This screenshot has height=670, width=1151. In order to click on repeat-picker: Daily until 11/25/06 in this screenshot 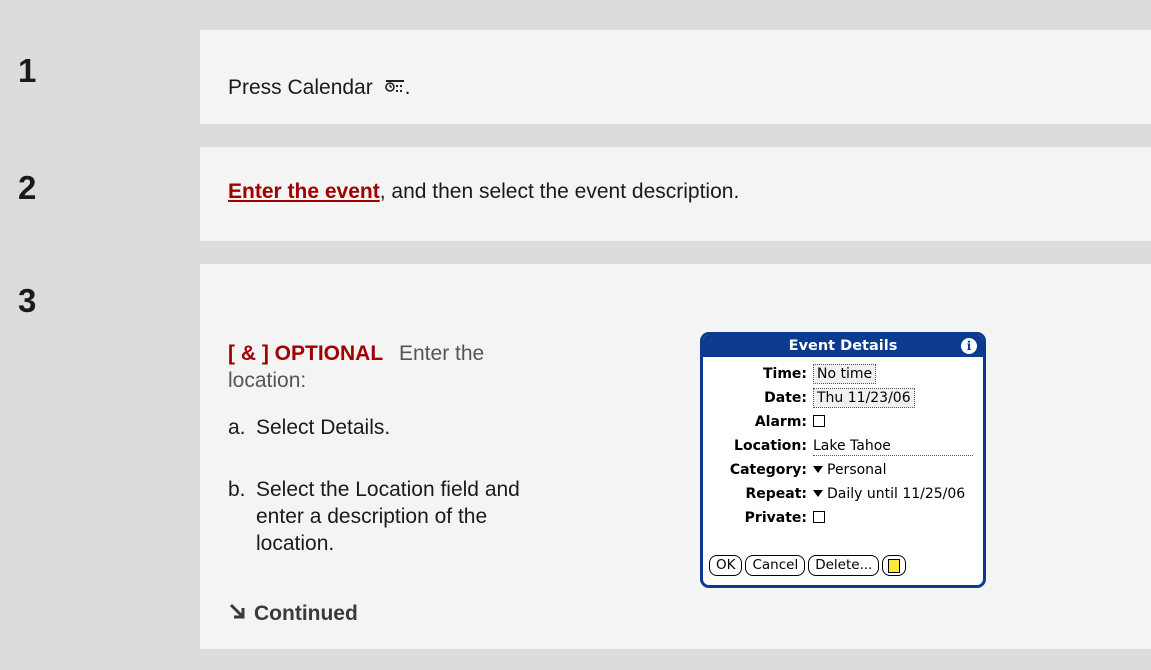, I will do `click(889, 494)`.